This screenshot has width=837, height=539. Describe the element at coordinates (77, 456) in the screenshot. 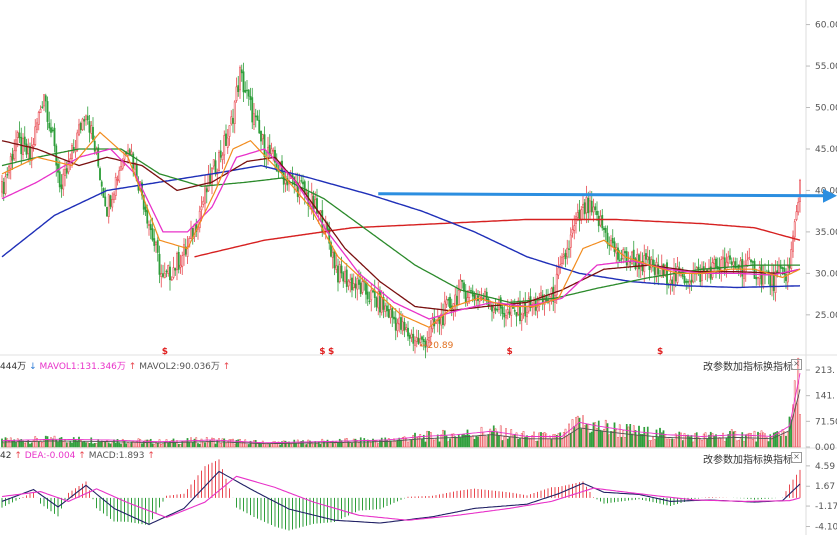

I see `macd-legend: 42 ↑ DEA:-0.004 ↑ MACD:1.893 ↑` at that location.